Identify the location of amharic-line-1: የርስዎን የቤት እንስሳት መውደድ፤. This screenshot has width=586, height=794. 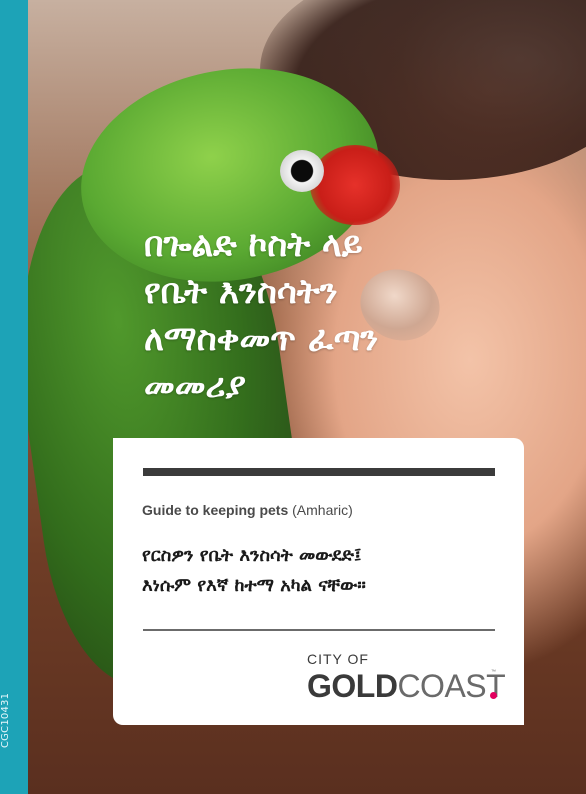
(252, 555).